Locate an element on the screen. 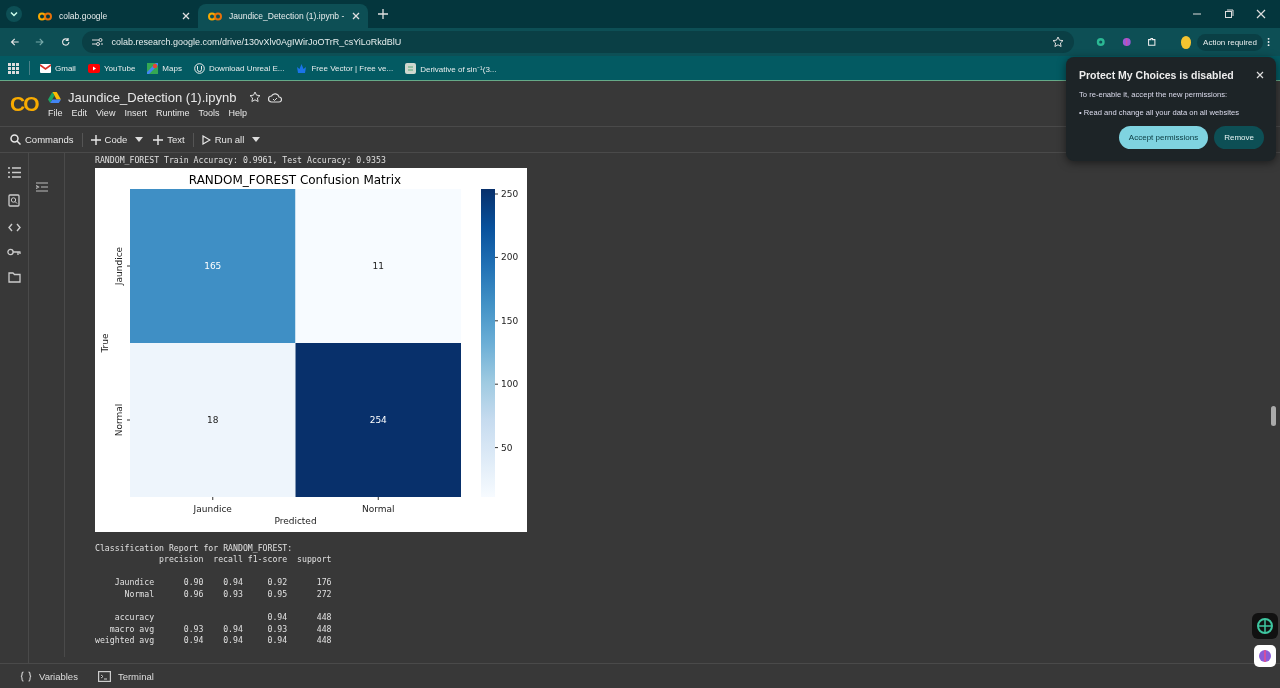 This screenshot has height=688, width=1280. colorbar-tick: 50 is located at coordinates (503, 447).